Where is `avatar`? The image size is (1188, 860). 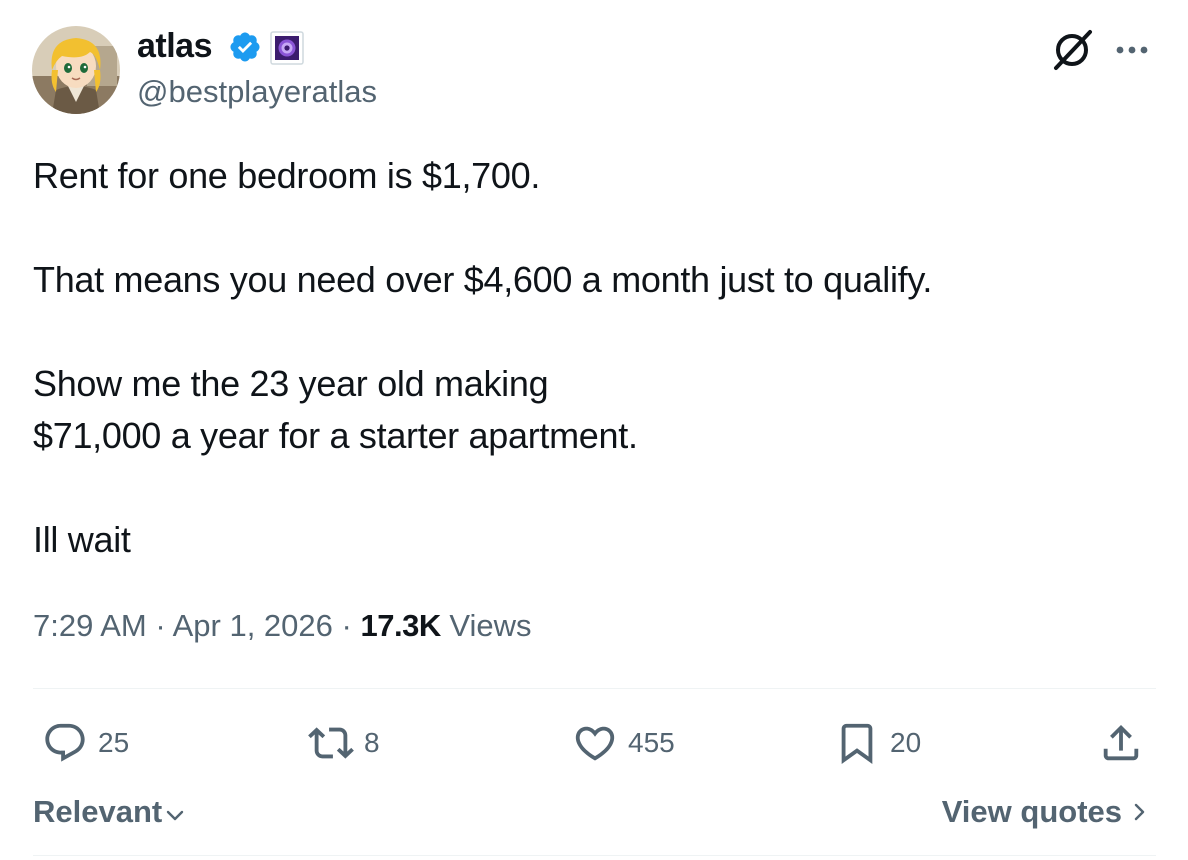 avatar is located at coordinates (76, 70).